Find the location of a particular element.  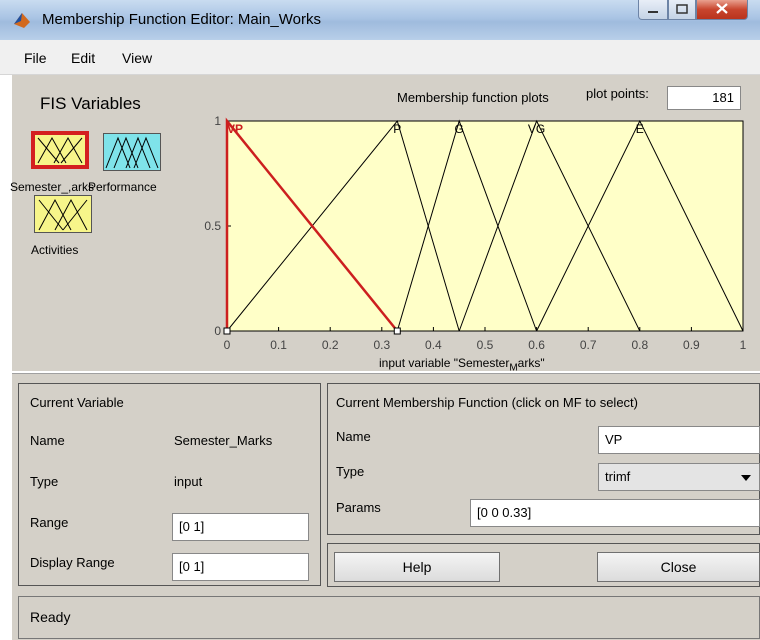

mf-type-value: trimf is located at coordinates (618, 476).